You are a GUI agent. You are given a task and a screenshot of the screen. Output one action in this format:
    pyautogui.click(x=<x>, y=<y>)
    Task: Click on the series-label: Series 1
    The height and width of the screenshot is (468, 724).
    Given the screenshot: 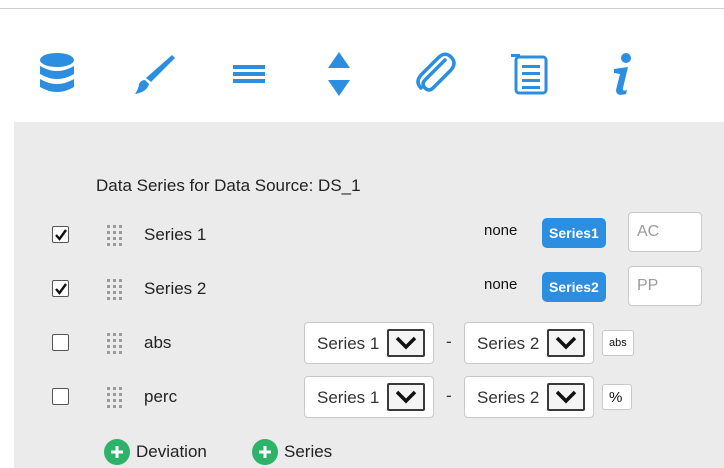 What is the action you would take?
    pyautogui.click(x=175, y=234)
    